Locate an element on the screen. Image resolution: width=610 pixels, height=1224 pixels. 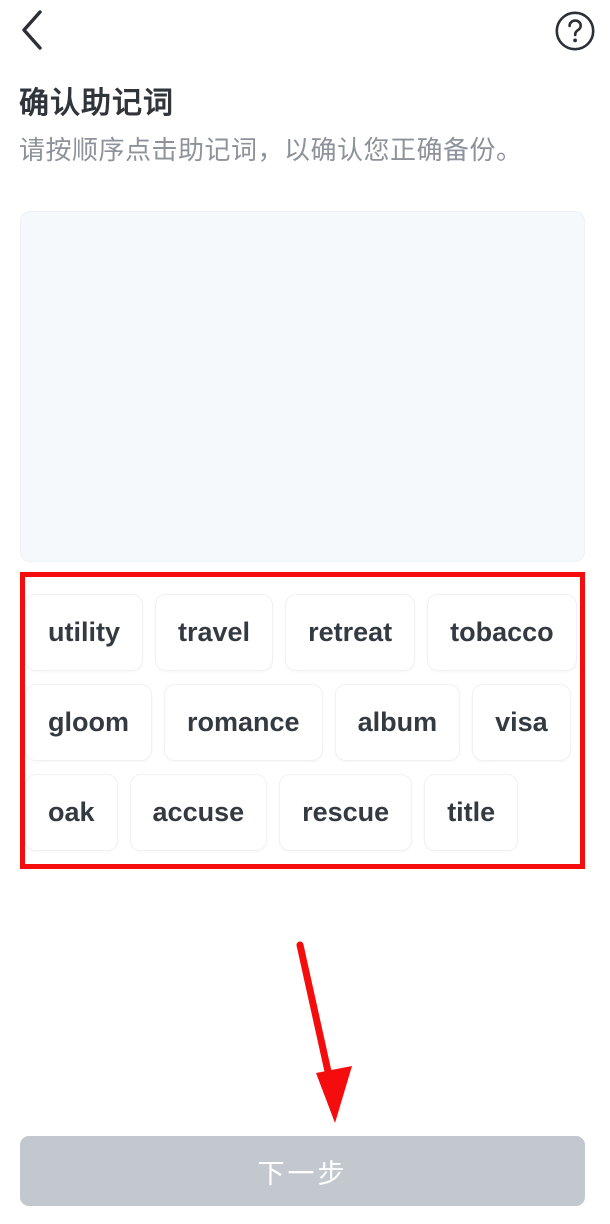
word-chip: oak is located at coordinates (71, 812).